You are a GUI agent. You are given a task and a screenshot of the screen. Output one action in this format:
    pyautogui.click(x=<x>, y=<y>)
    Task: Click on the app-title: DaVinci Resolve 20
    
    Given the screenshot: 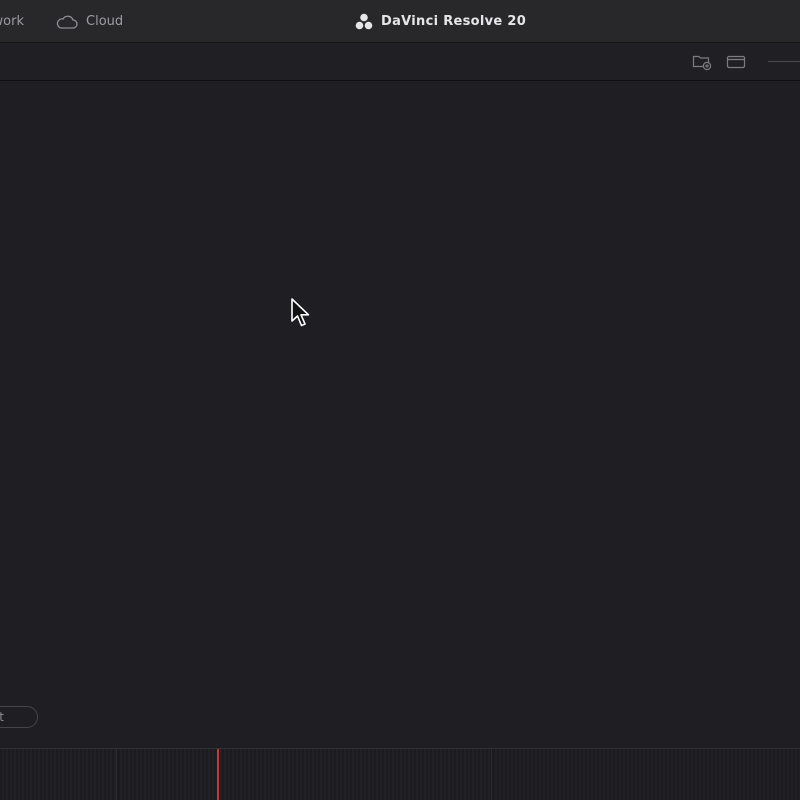 What is the action you would take?
    pyautogui.click(x=454, y=21)
    